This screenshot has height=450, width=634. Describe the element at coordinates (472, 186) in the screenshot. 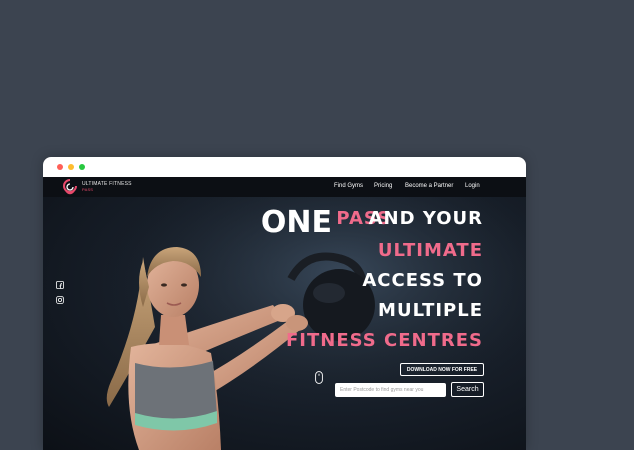

I see `nav-login: Login` at that location.